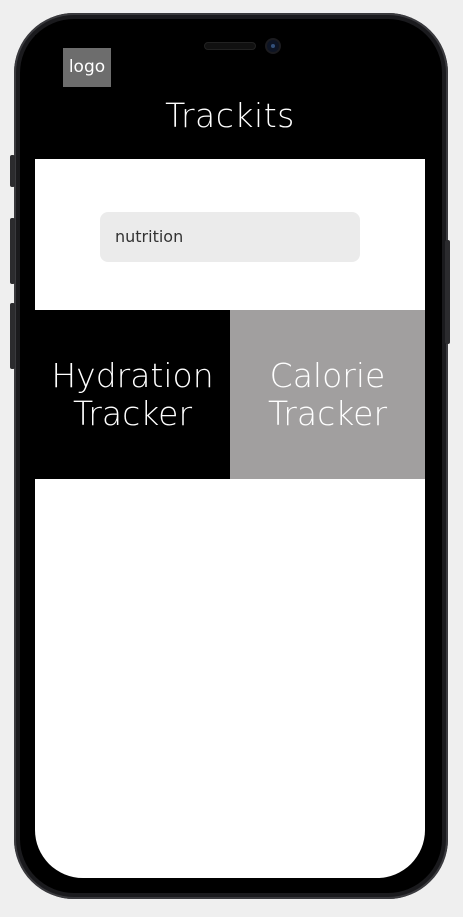 Image resolution: width=463 pixels, height=917 pixels. Describe the element at coordinates (230, 46) in the screenshot. I see `speaker-grille` at that location.